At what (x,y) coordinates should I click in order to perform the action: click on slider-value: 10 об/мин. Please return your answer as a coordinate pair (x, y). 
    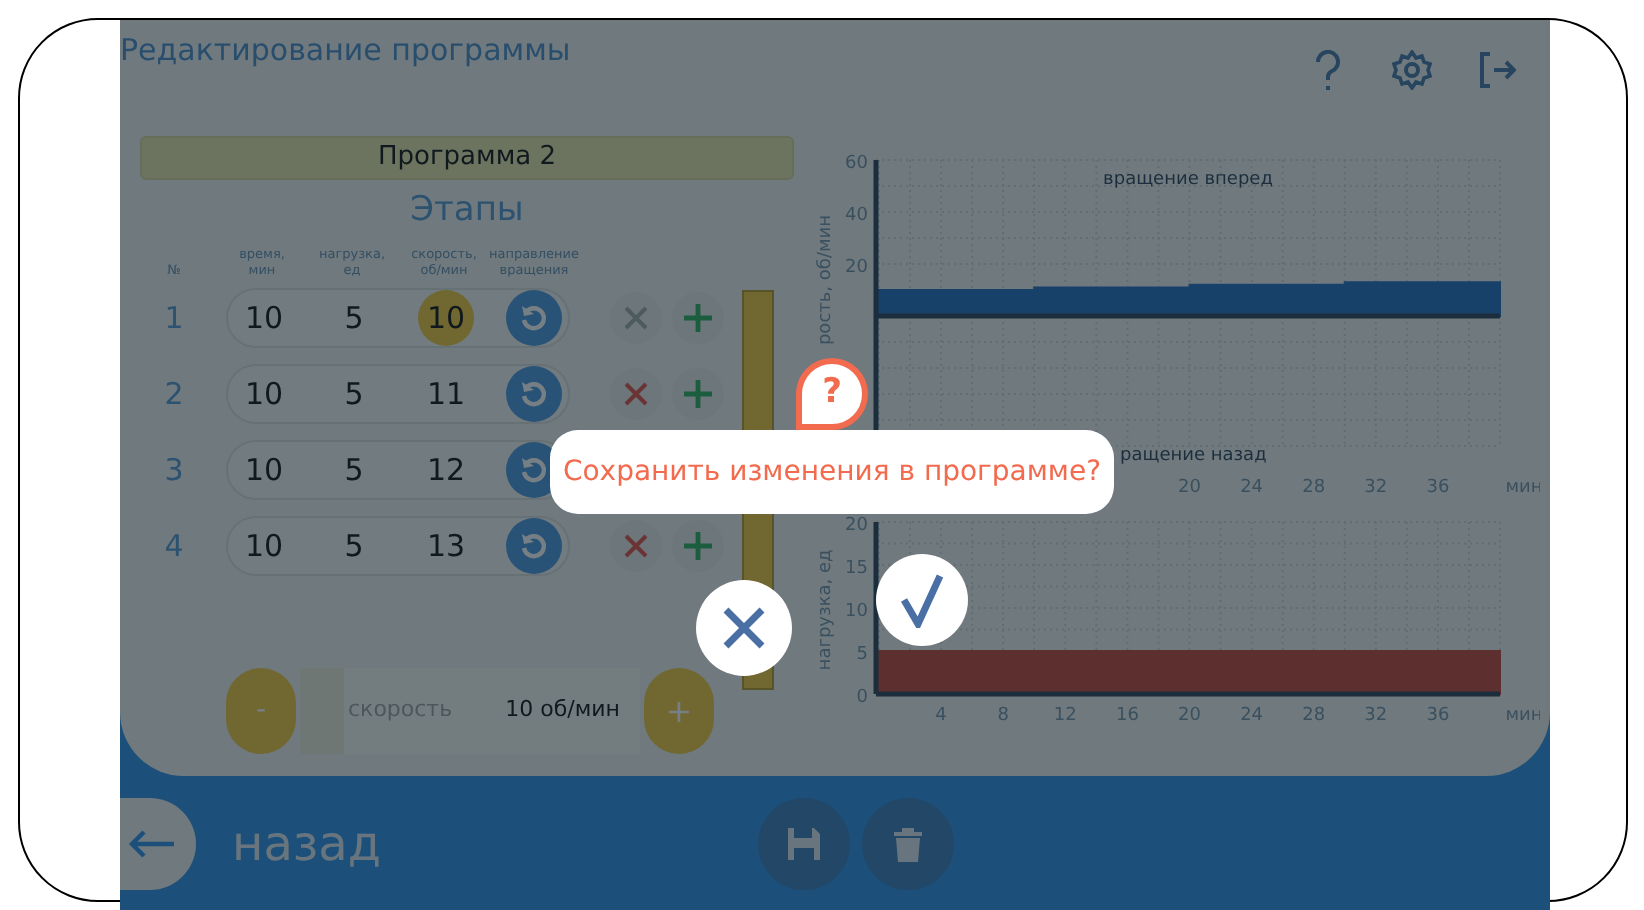
    Looking at the image, I should click on (562, 710).